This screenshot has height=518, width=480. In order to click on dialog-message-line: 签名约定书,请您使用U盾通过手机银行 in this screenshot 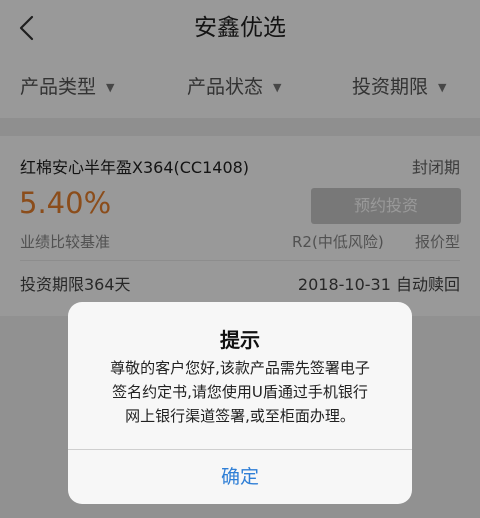, I will do `click(240, 392)`.